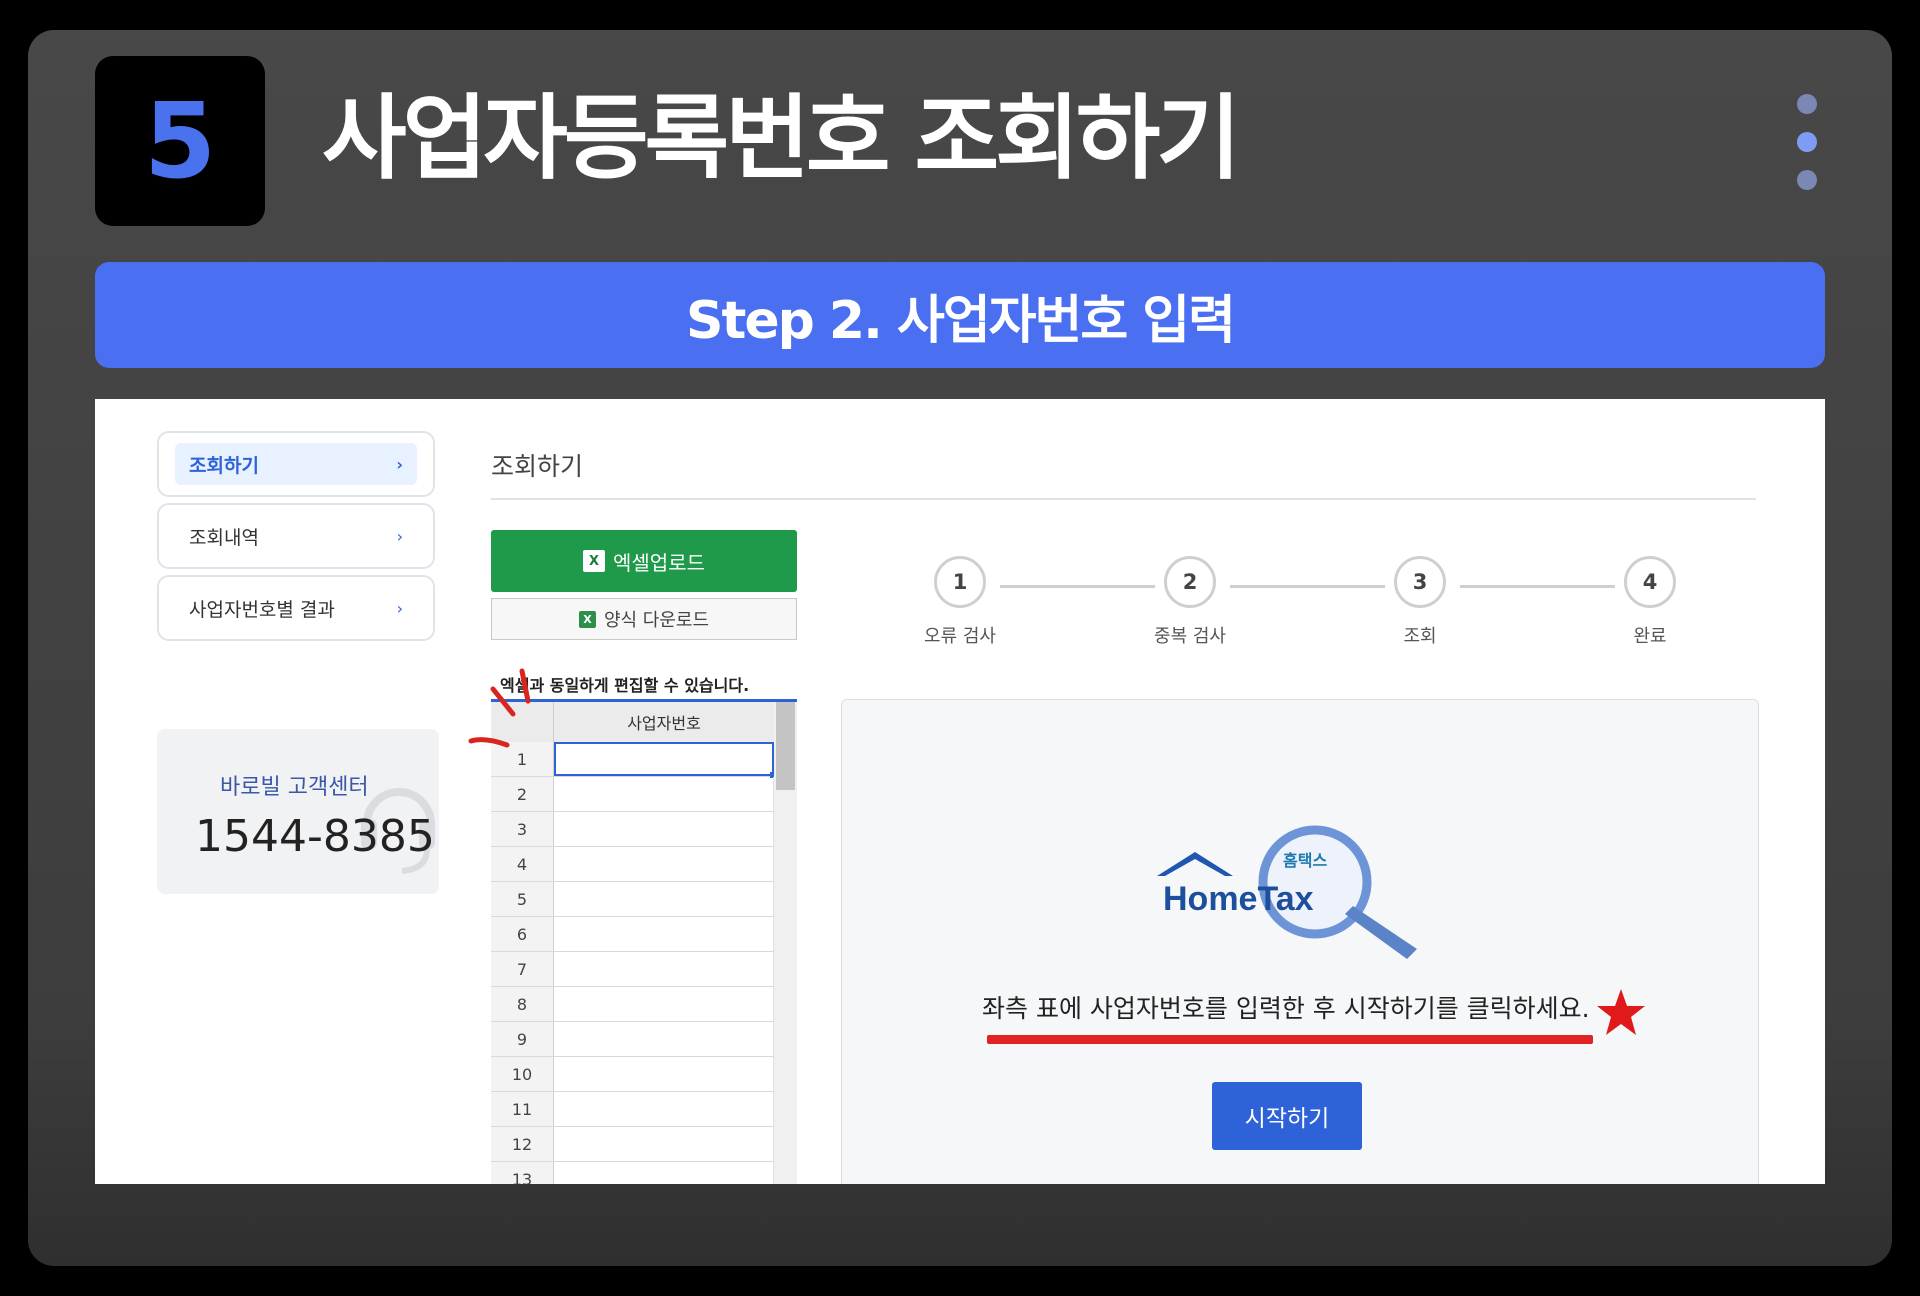  I want to click on row-number: 4, so click(522, 864).